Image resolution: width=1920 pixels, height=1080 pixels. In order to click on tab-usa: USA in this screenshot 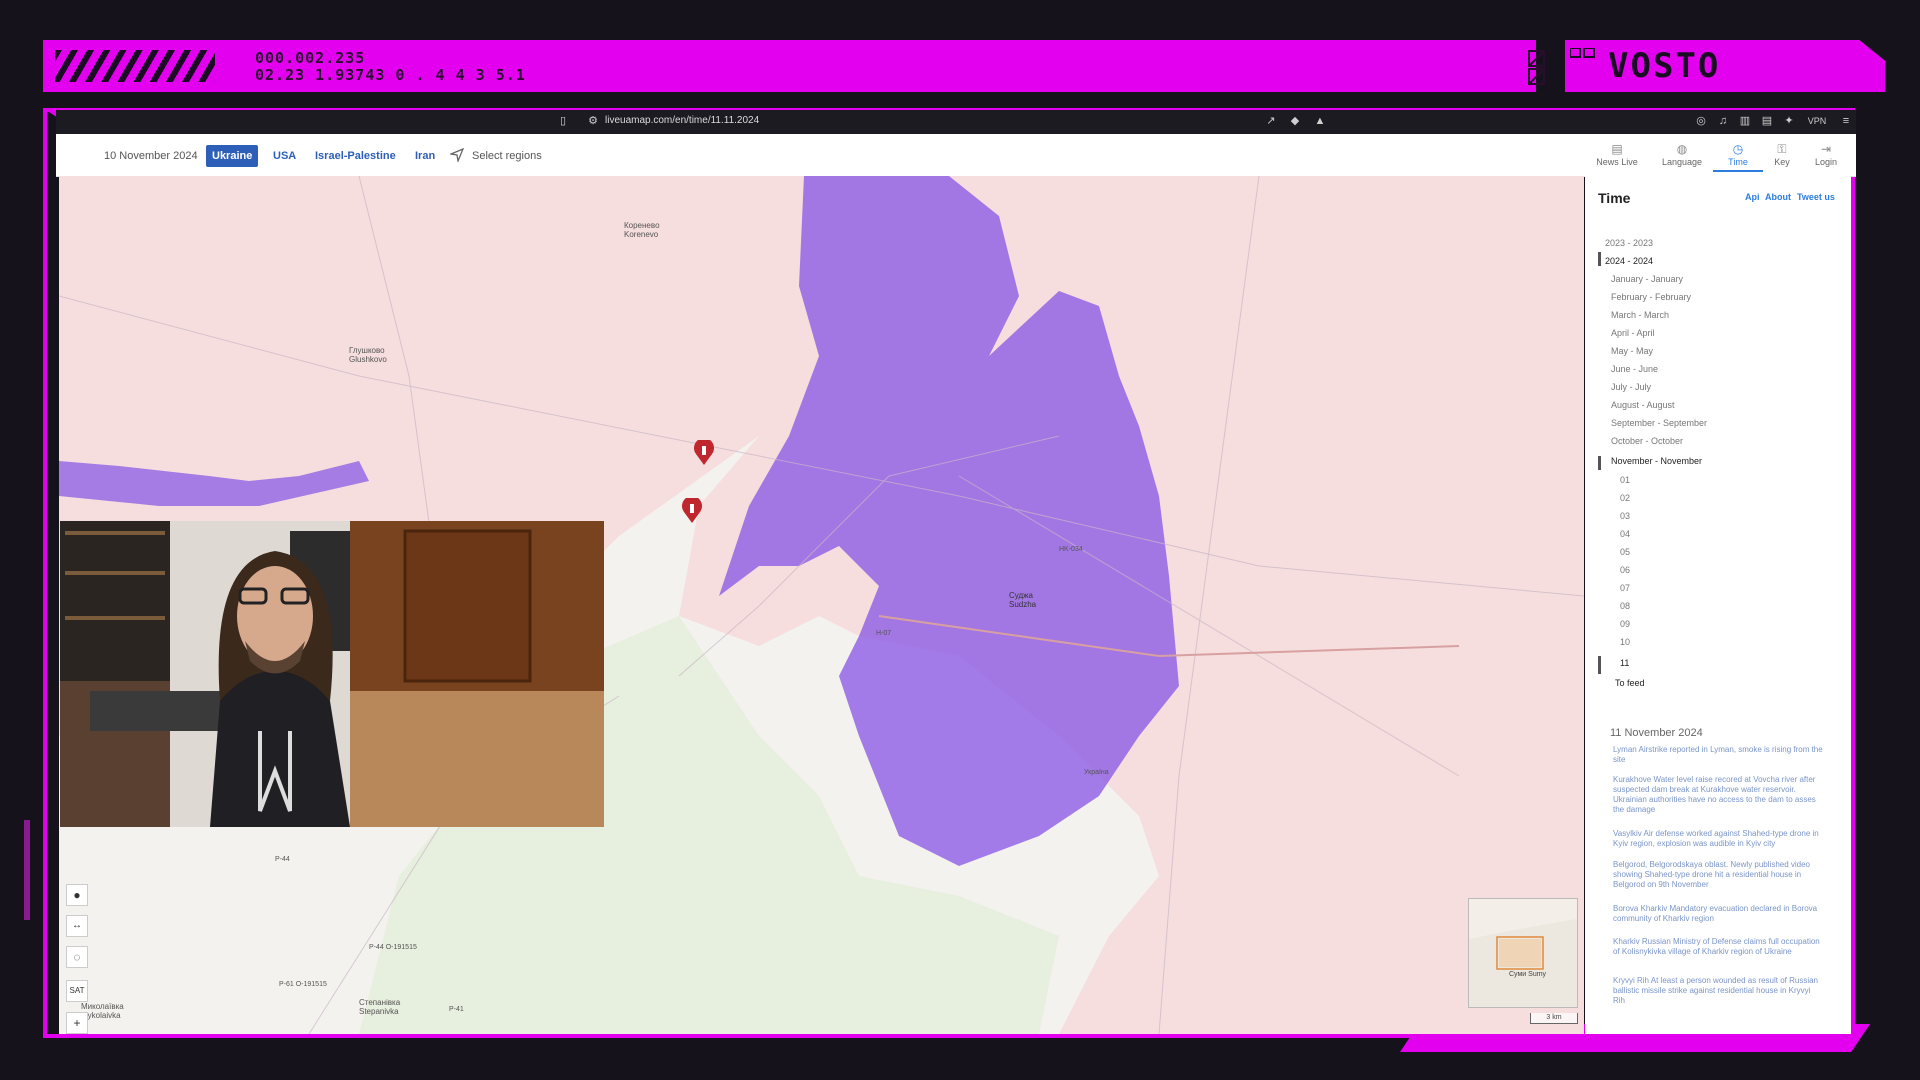, I will do `click(284, 156)`.